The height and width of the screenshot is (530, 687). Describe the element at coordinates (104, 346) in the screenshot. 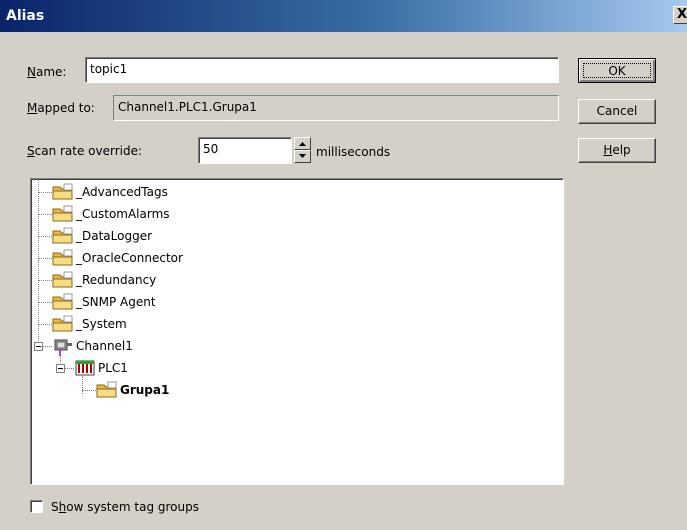

I see `tree-item-label: Channel1` at that location.